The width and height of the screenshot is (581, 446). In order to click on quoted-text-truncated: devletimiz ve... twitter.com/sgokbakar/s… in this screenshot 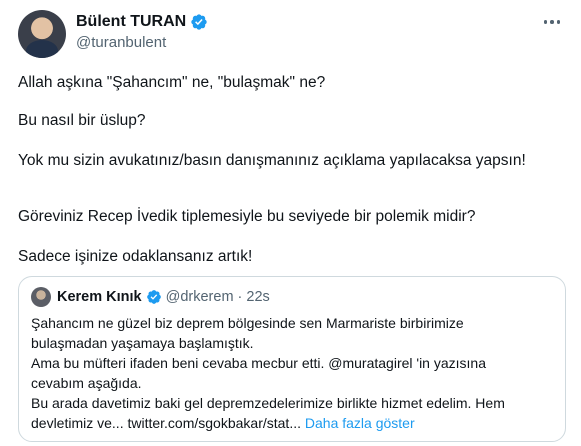, I will do `click(166, 423)`.